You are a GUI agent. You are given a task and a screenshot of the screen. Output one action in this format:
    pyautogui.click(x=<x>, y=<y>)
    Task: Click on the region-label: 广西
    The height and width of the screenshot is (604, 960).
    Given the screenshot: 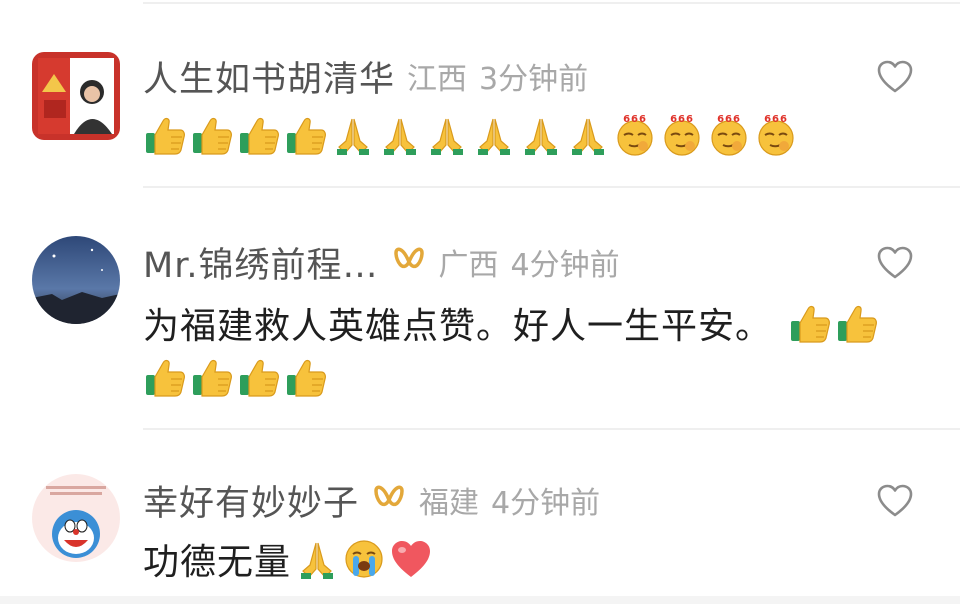 What is the action you would take?
    pyautogui.click(x=468, y=265)
    